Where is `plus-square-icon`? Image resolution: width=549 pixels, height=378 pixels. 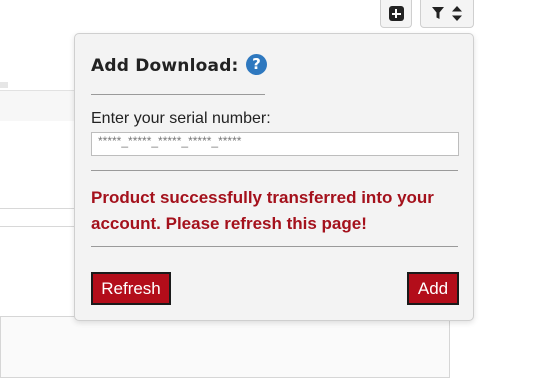
plus-square-icon is located at coordinates (396, 13).